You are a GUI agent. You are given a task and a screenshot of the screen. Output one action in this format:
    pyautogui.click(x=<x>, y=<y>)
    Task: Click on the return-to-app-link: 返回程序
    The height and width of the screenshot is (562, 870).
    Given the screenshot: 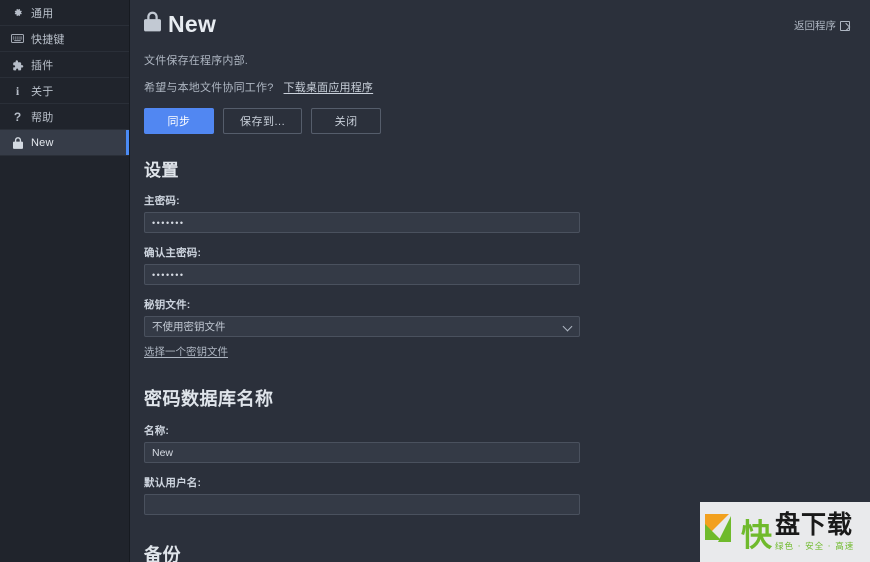 What is the action you would take?
    pyautogui.click(x=822, y=25)
    